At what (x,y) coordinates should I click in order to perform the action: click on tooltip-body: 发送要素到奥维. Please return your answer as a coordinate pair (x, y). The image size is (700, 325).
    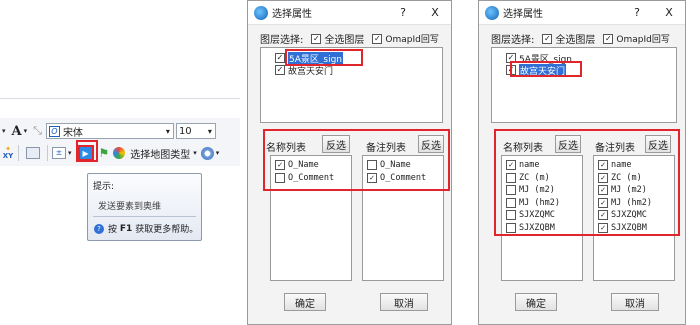
    Looking at the image, I should click on (130, 207).